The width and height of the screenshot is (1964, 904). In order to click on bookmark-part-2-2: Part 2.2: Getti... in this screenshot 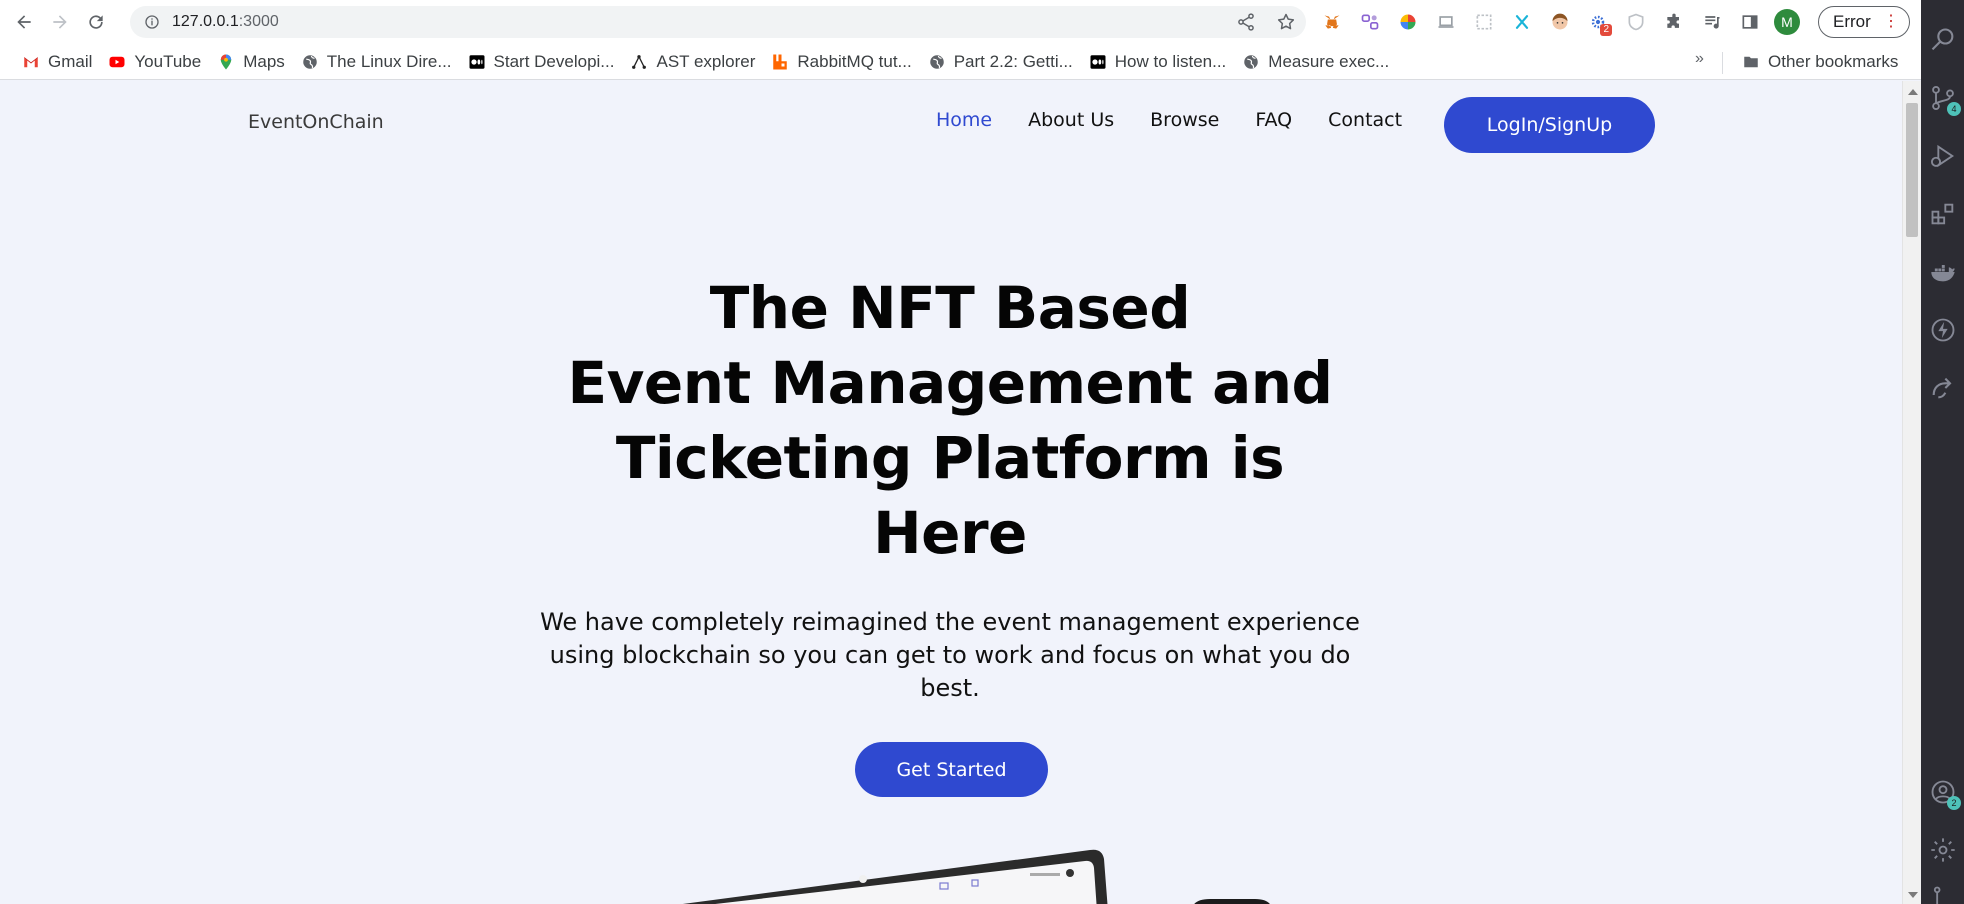, I will do `click(1000, 62)`.